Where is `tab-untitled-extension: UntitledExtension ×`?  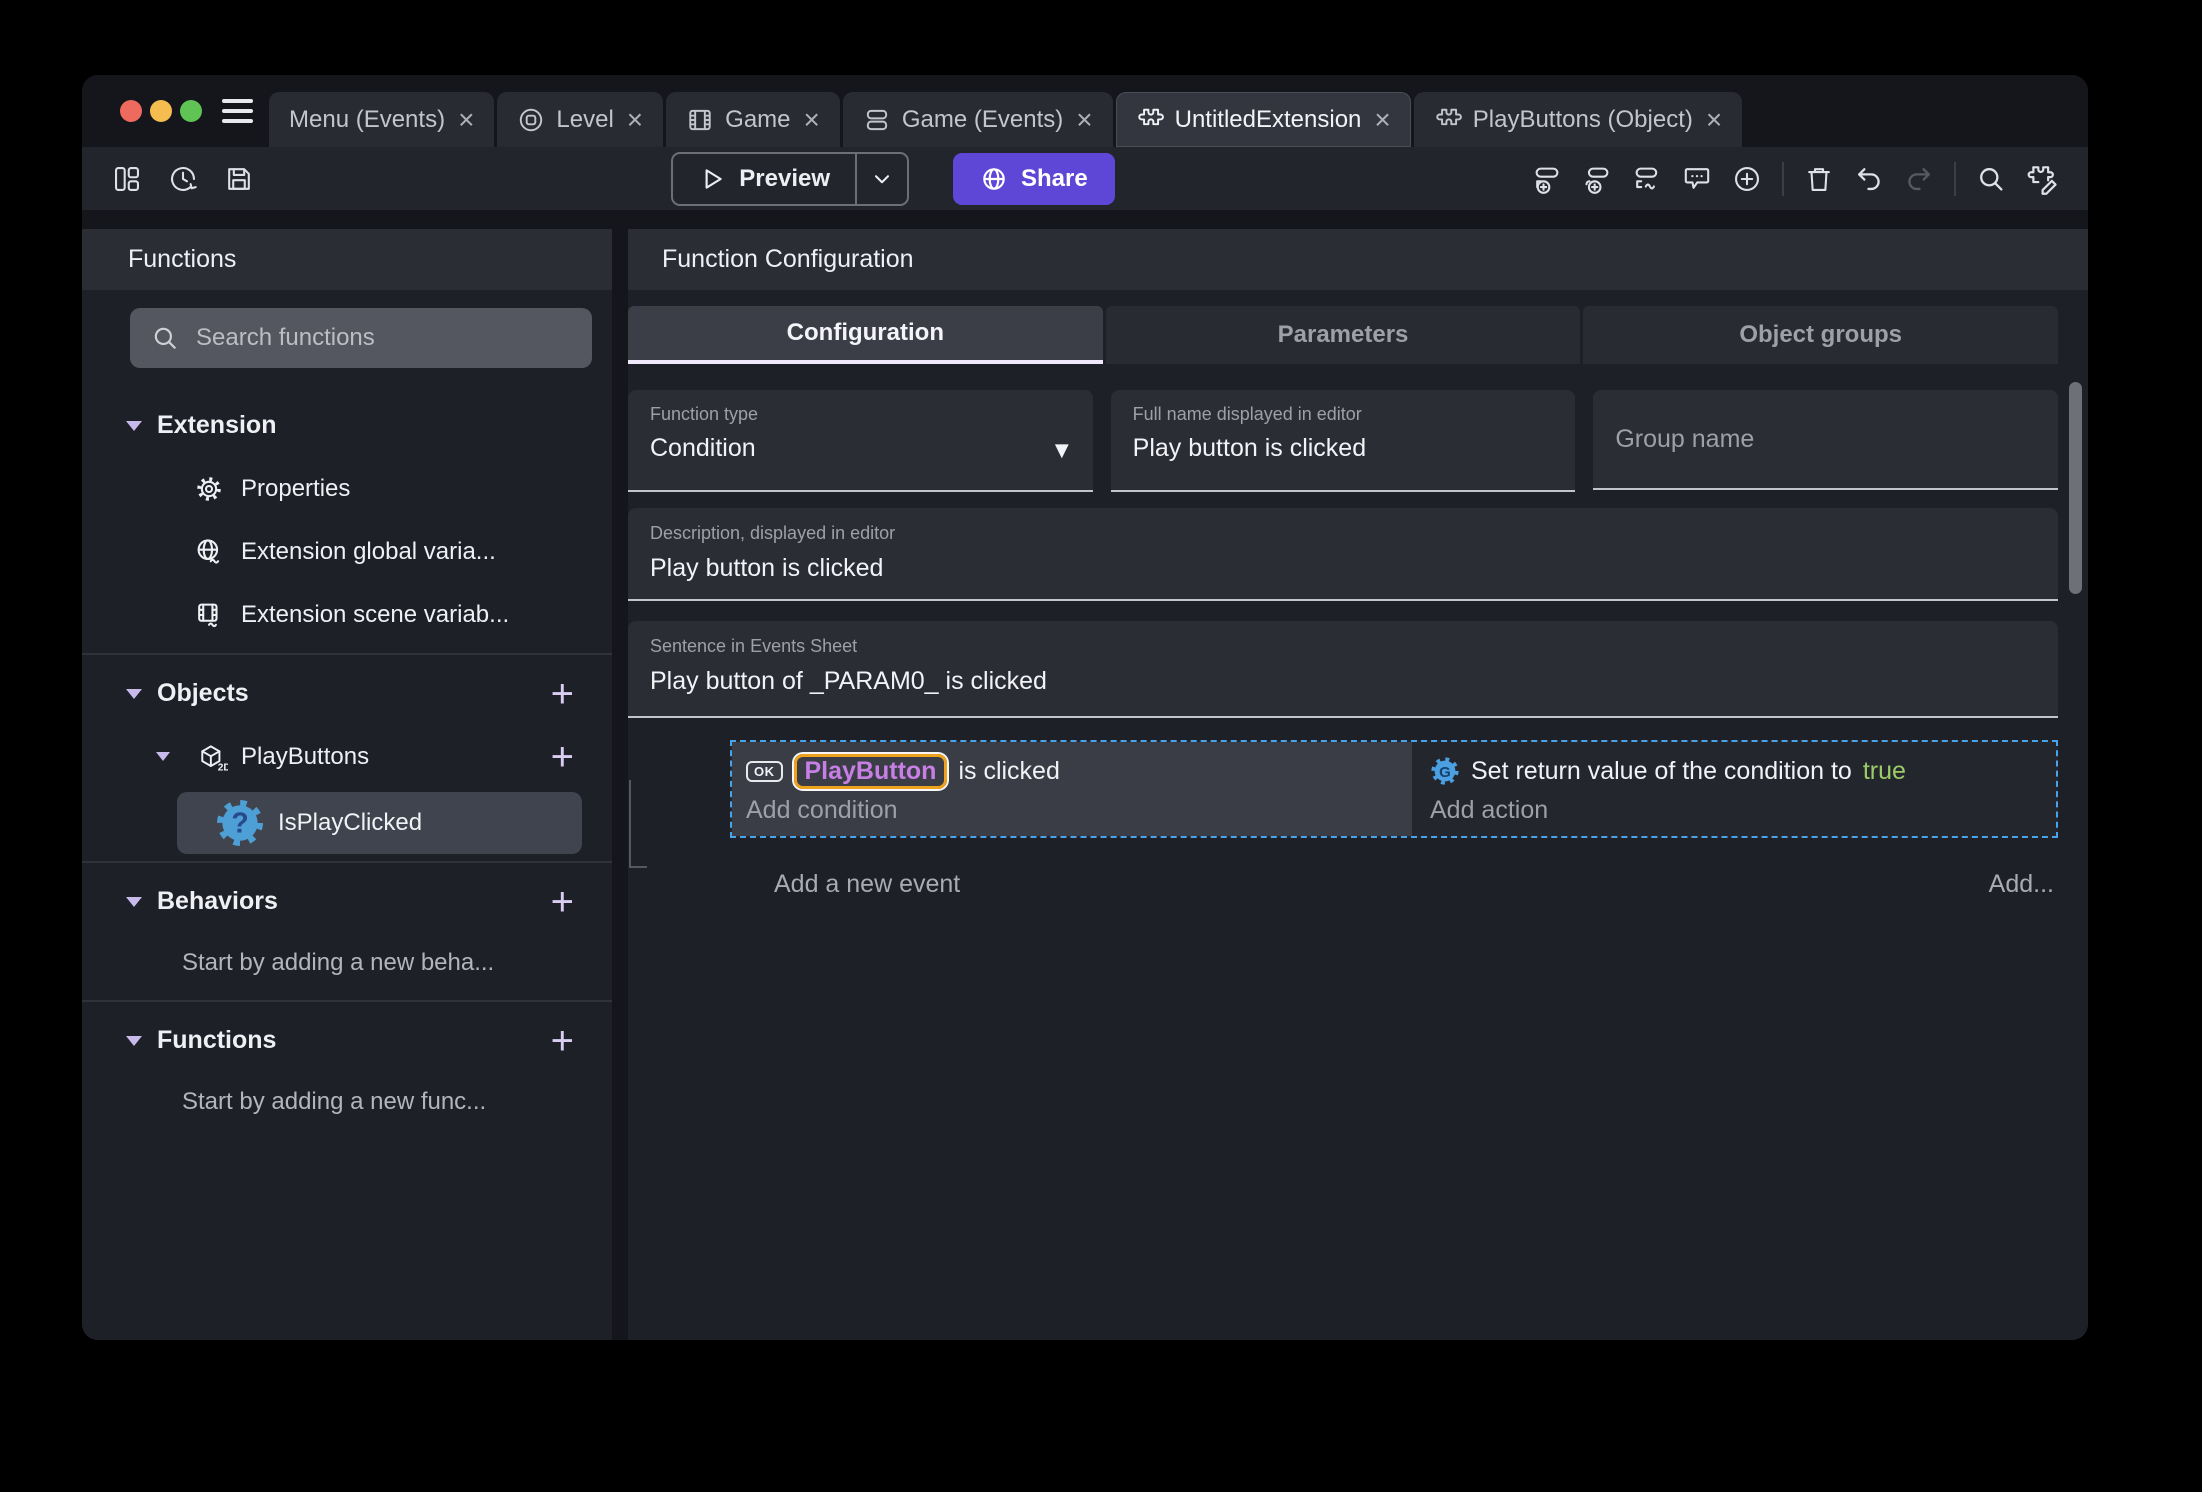 tab-untitled-extension: UntitledExtension × is located at coordinates (1263, 119).